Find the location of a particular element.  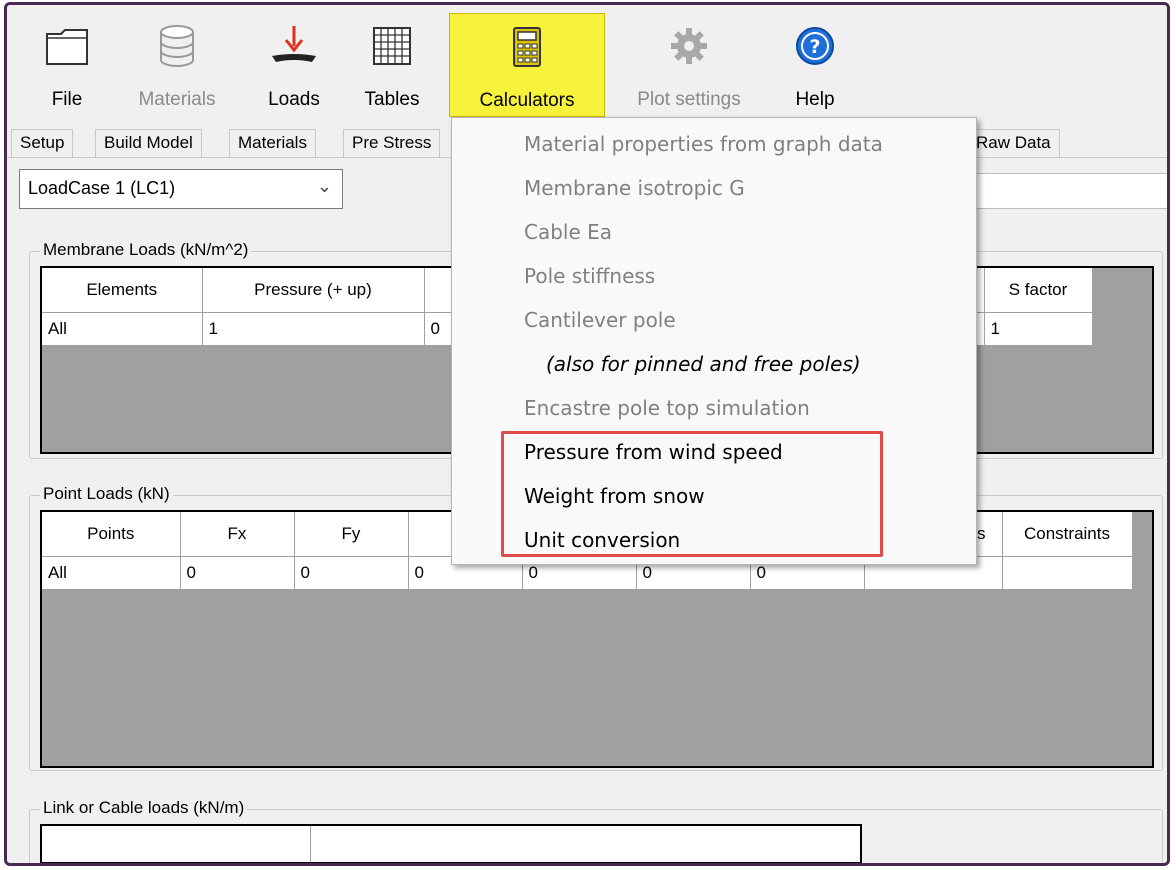

plot-settings-label: Plot settings is located at coordinates (689, 99).